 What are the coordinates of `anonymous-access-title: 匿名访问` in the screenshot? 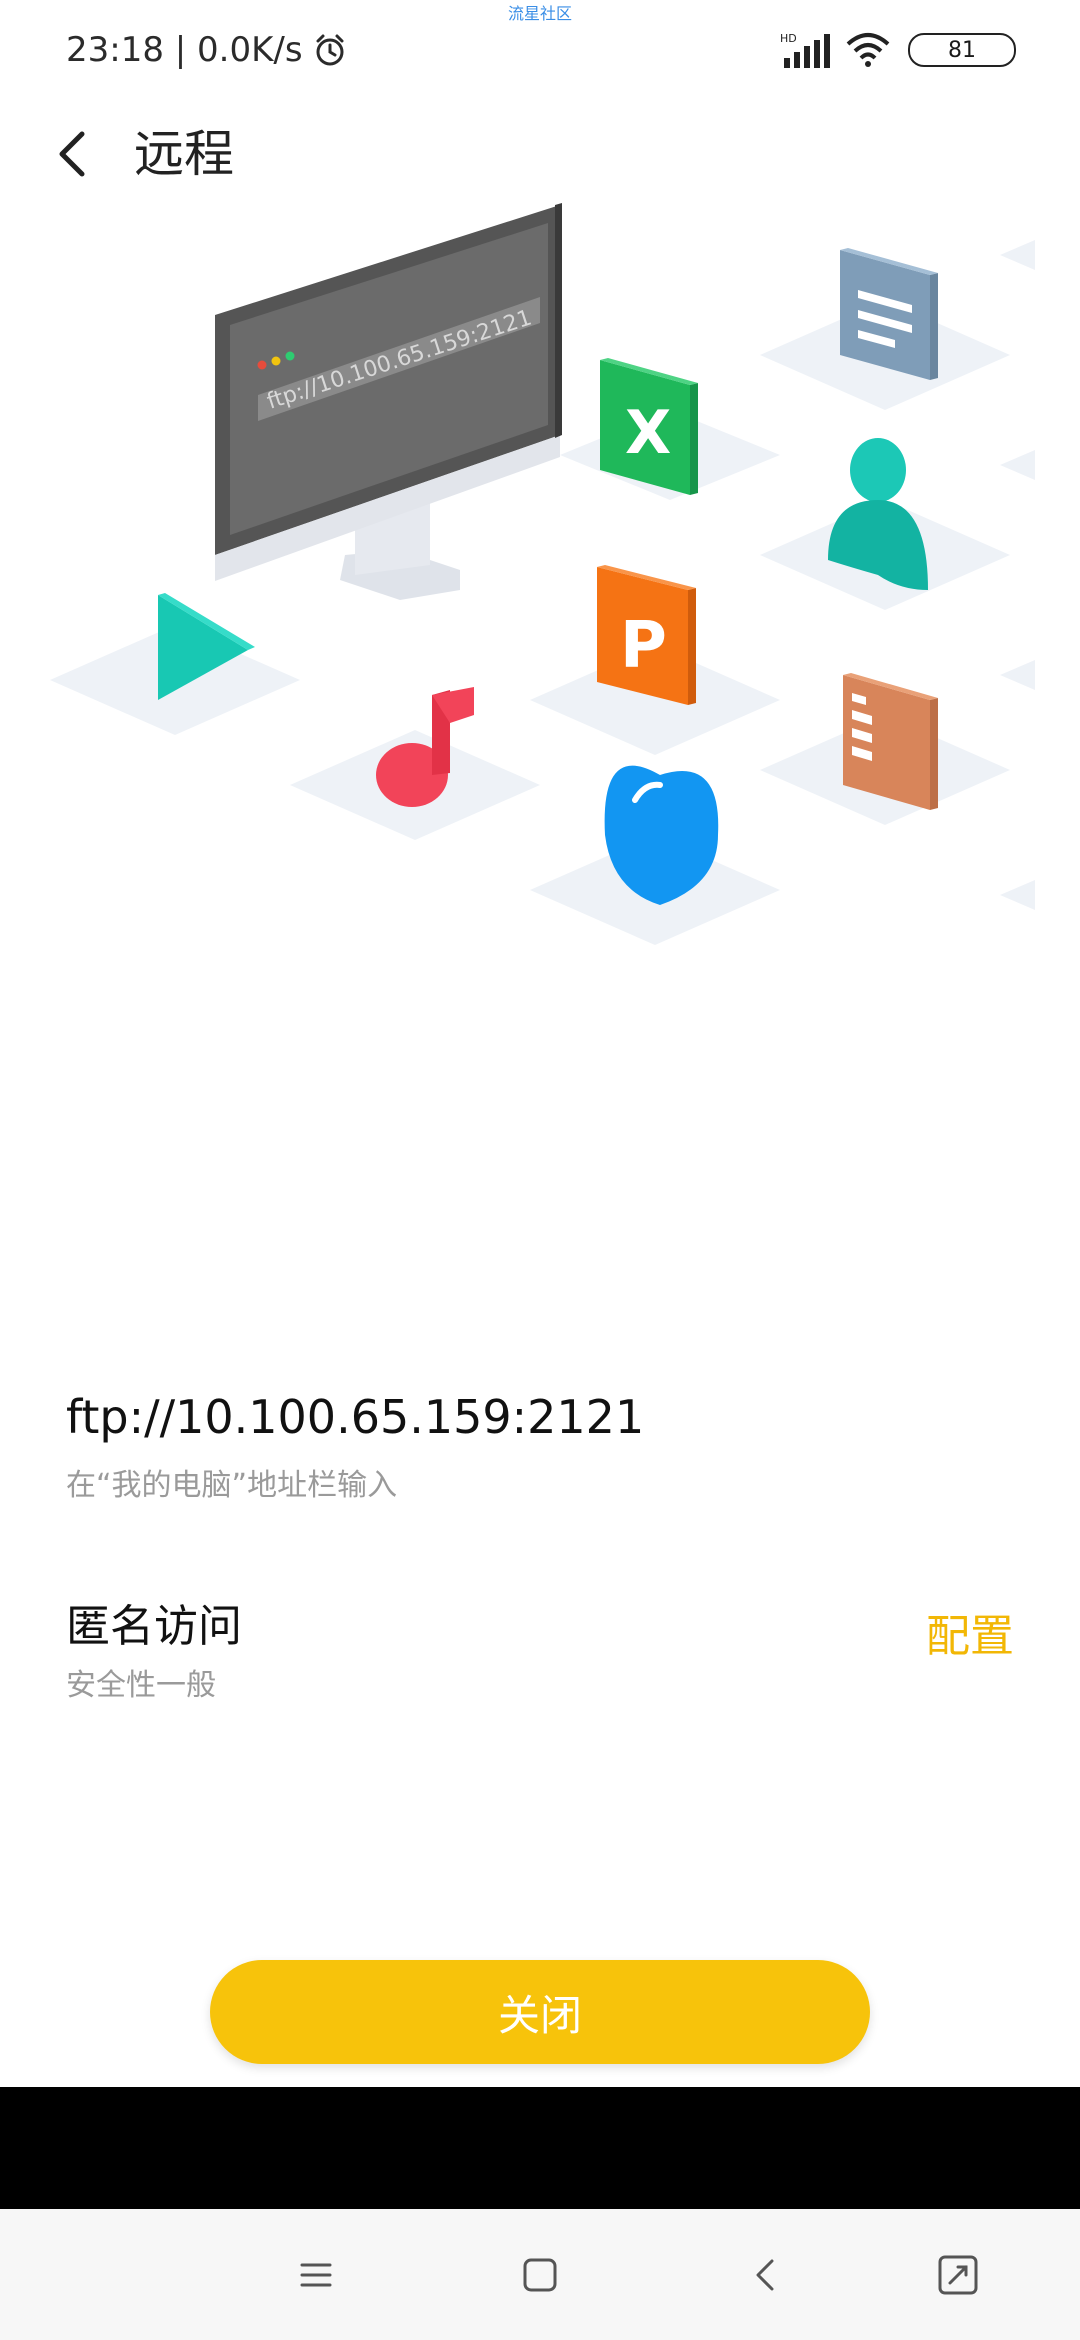 It's located at (154, 1626).